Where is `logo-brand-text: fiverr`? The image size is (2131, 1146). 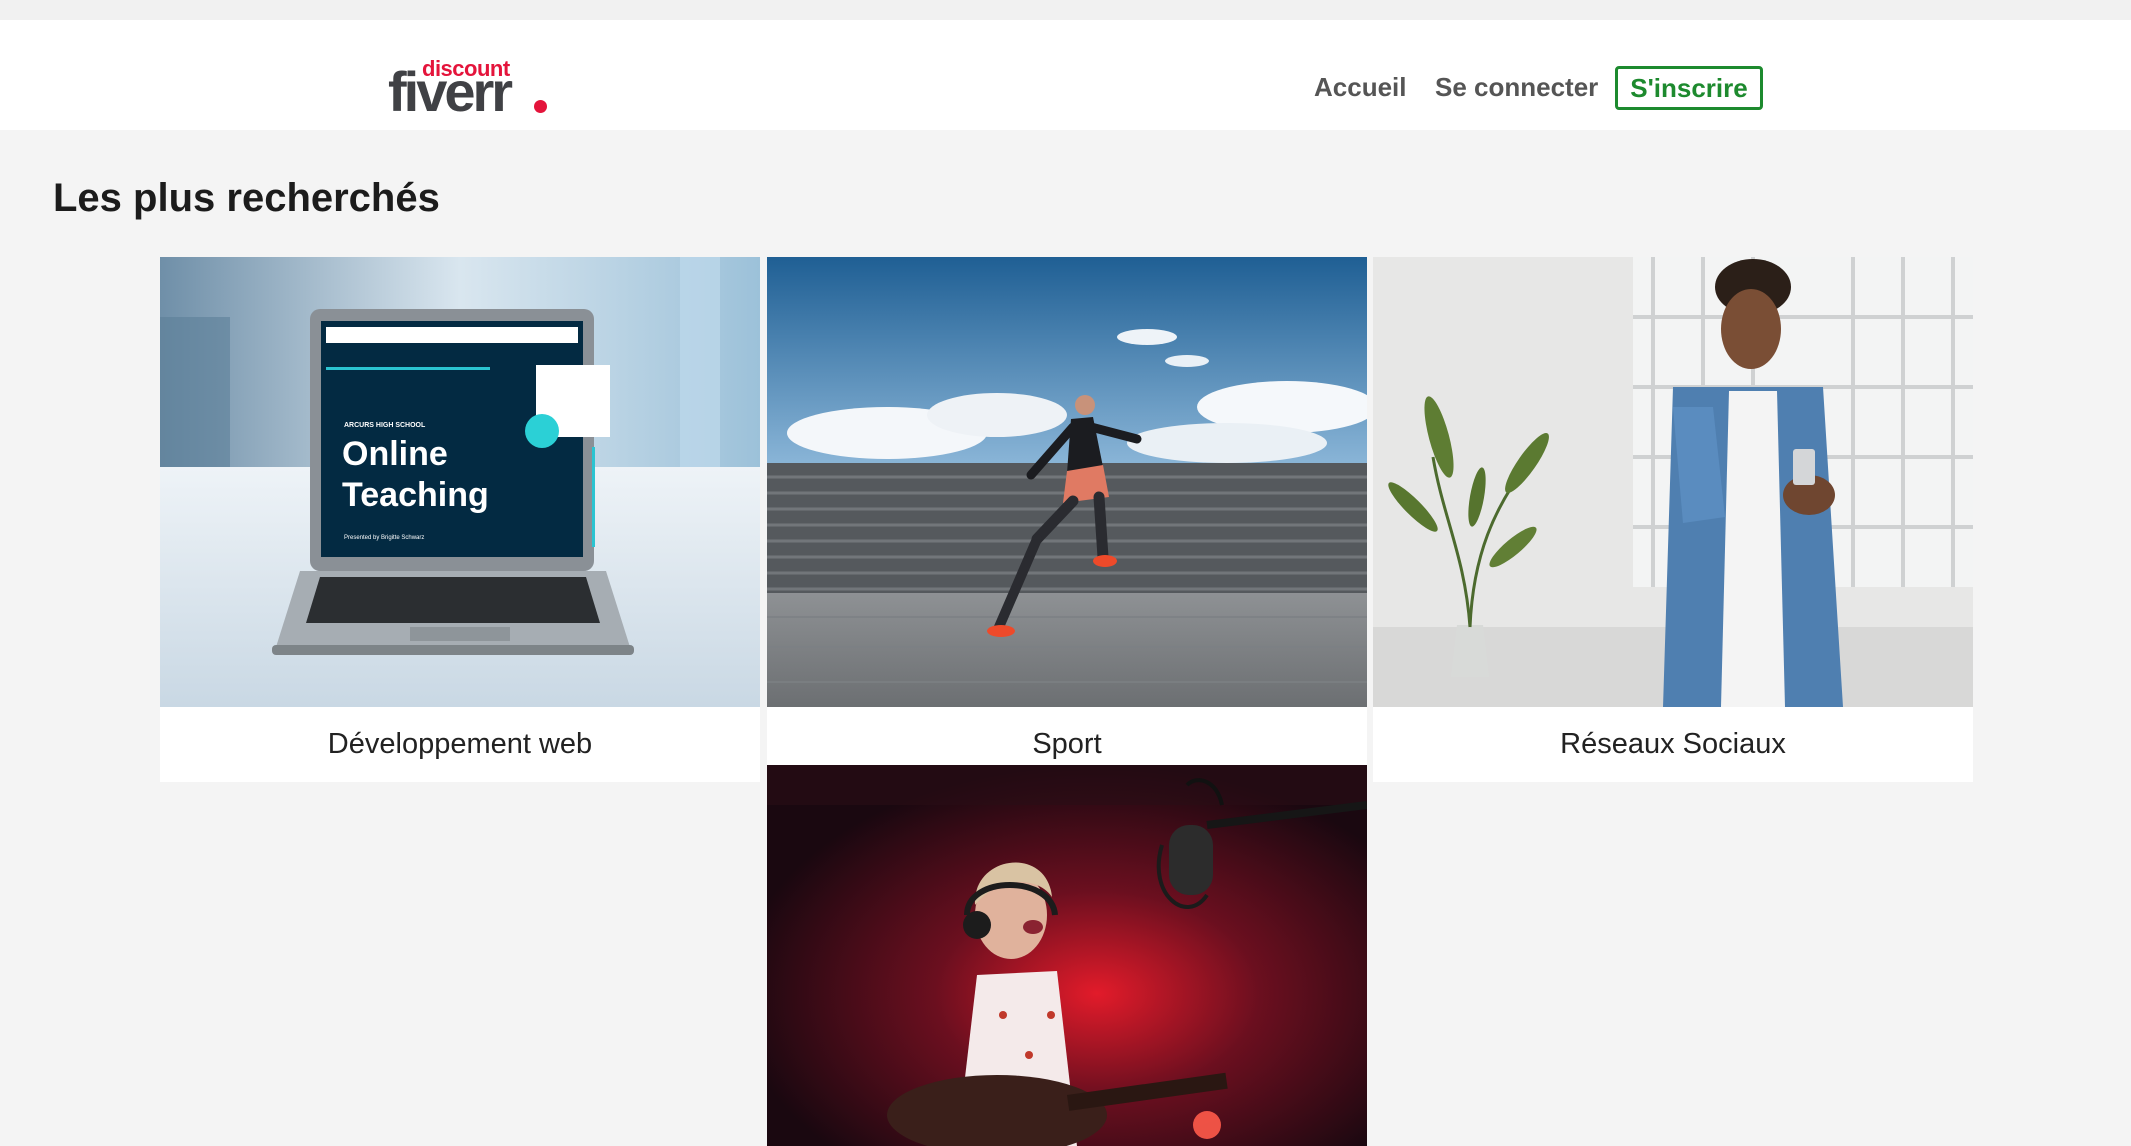
logo-brand-text: fiverr is located at coordinates (450, 91).